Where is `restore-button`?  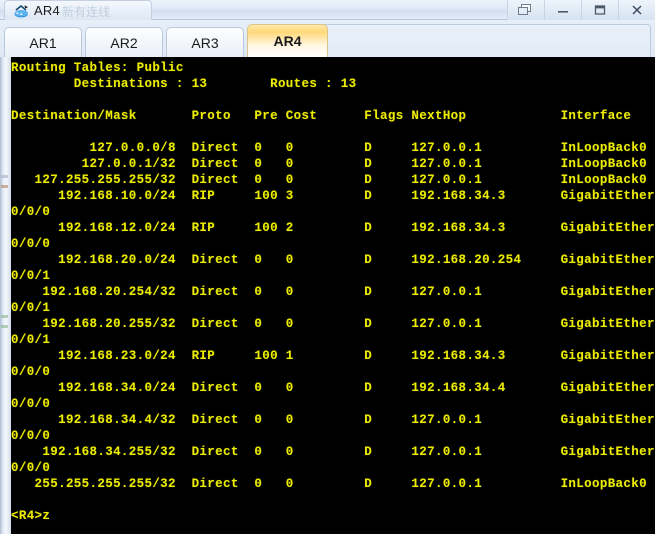
restore-button is located at coordinates (525, 10).